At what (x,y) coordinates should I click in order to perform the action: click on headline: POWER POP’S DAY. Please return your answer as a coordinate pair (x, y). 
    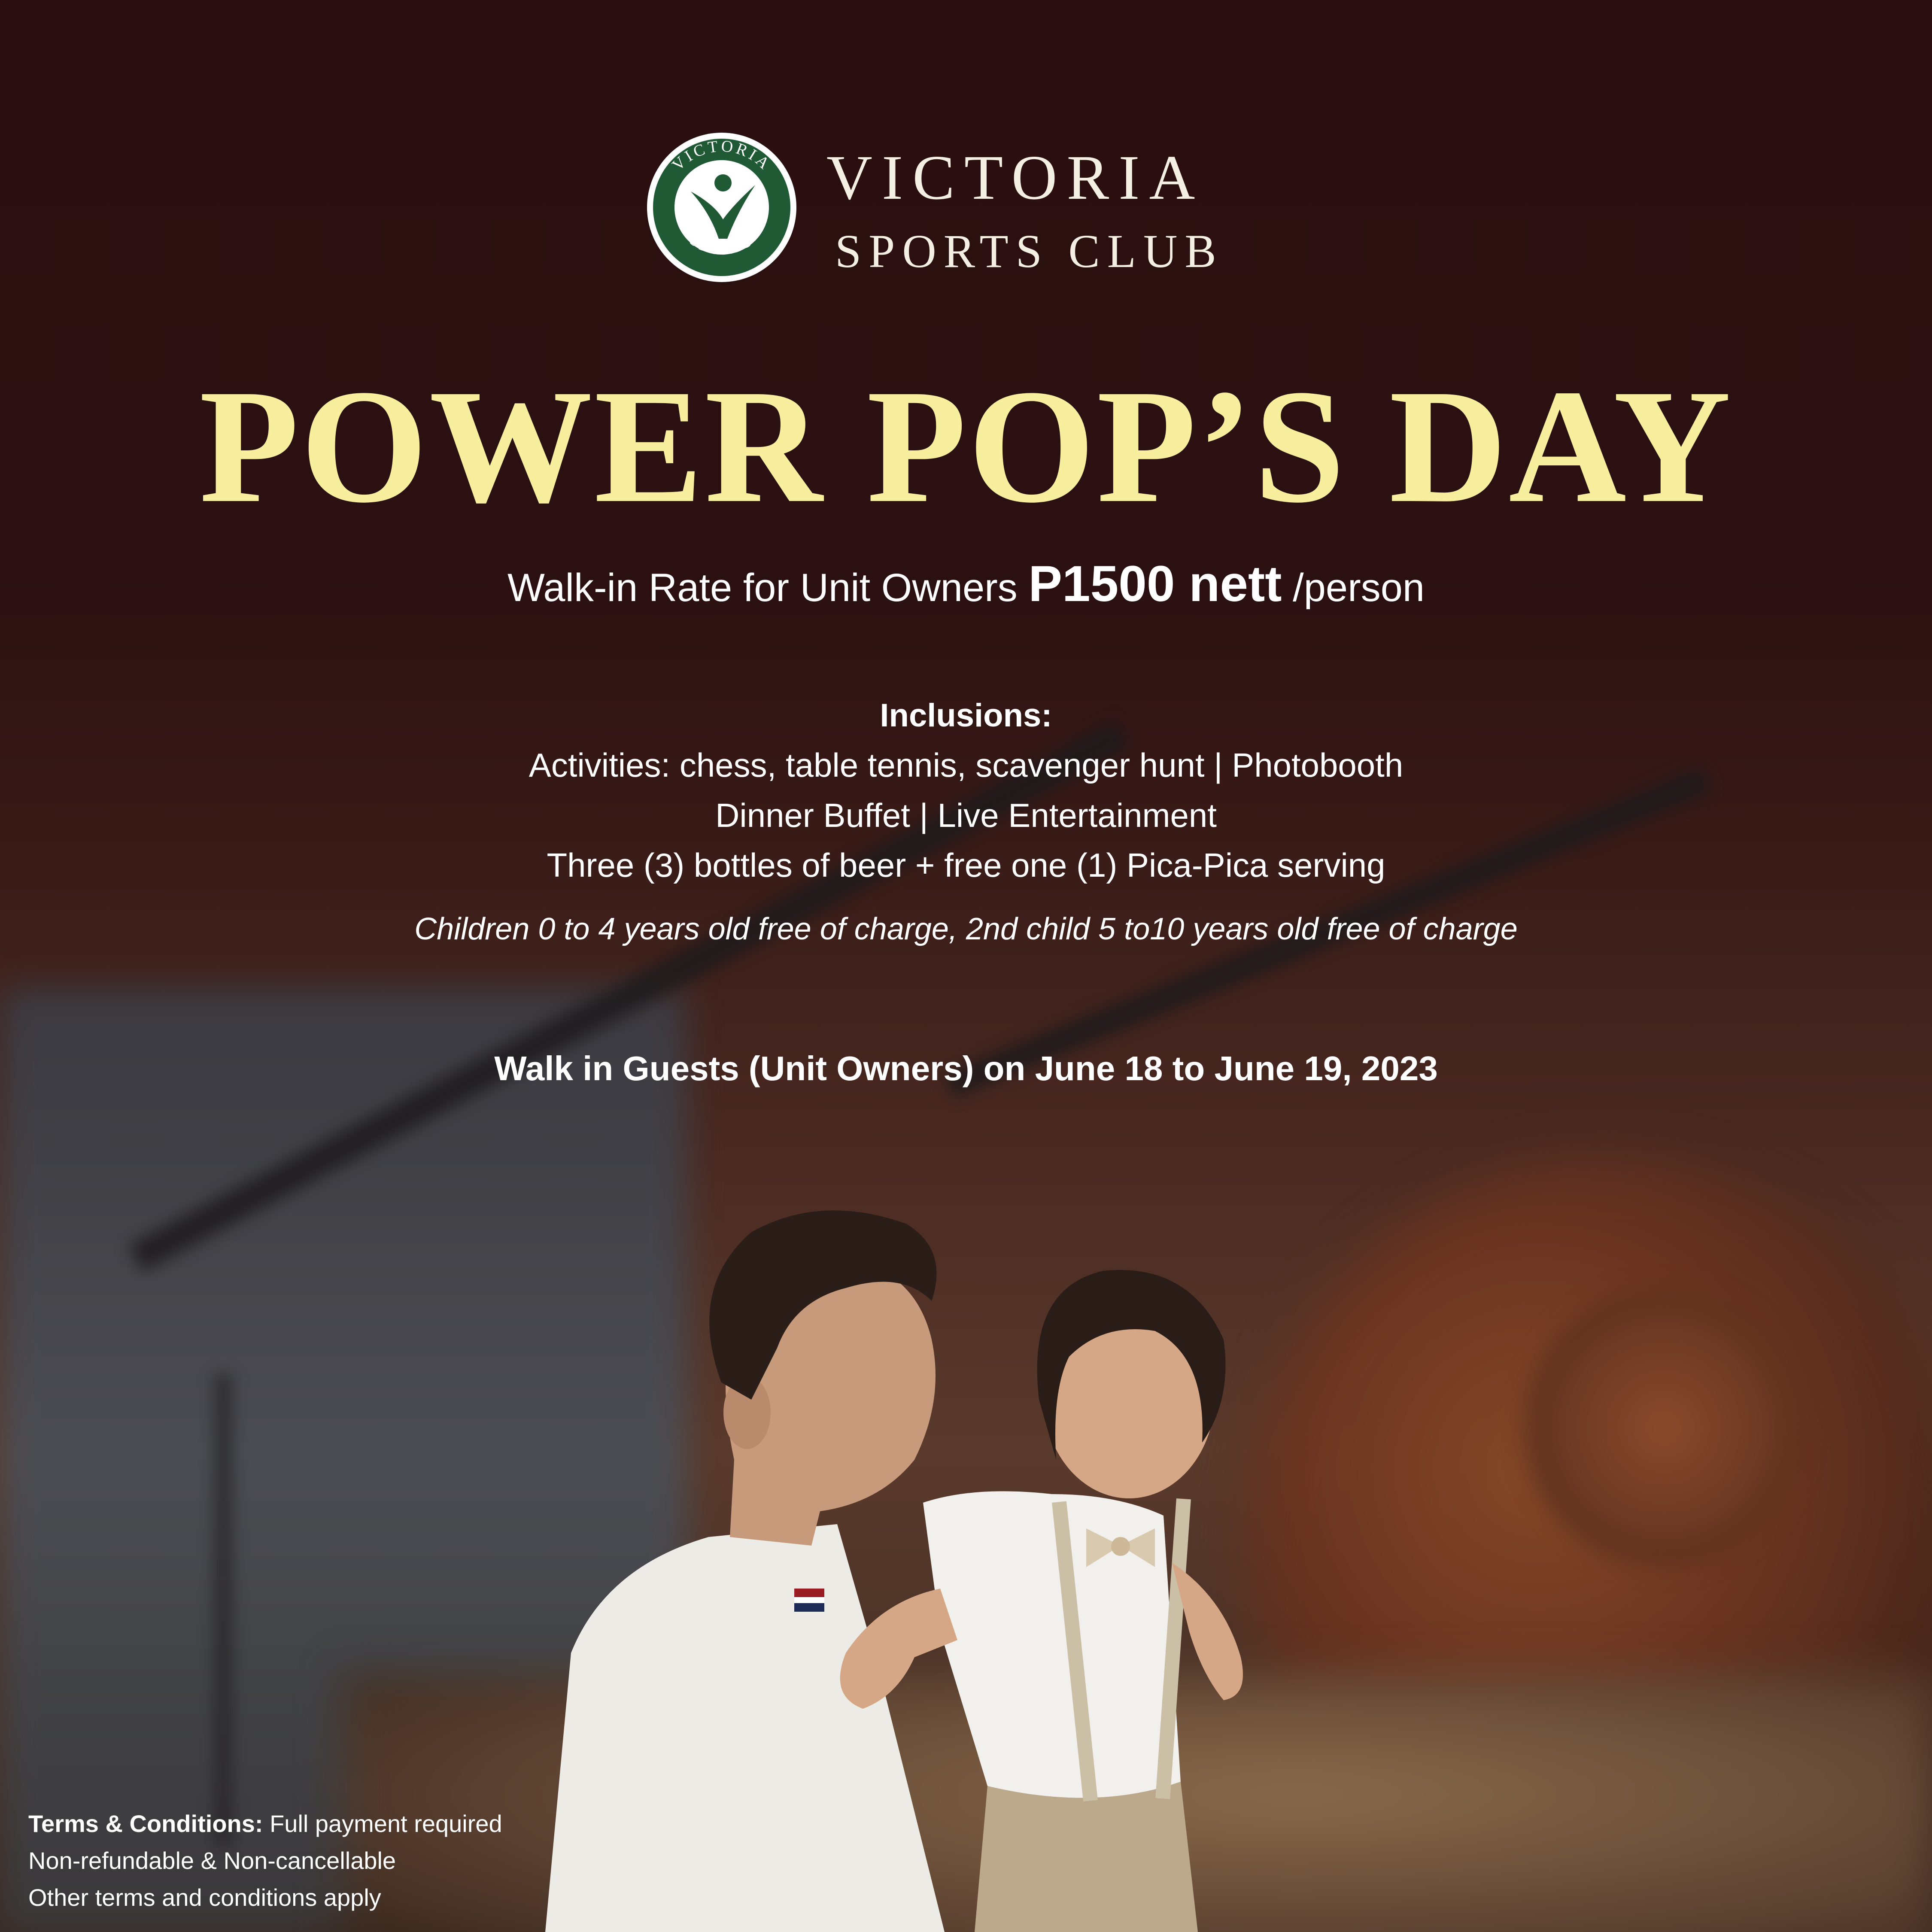
    Looking at the image, I should click on (966, 446).